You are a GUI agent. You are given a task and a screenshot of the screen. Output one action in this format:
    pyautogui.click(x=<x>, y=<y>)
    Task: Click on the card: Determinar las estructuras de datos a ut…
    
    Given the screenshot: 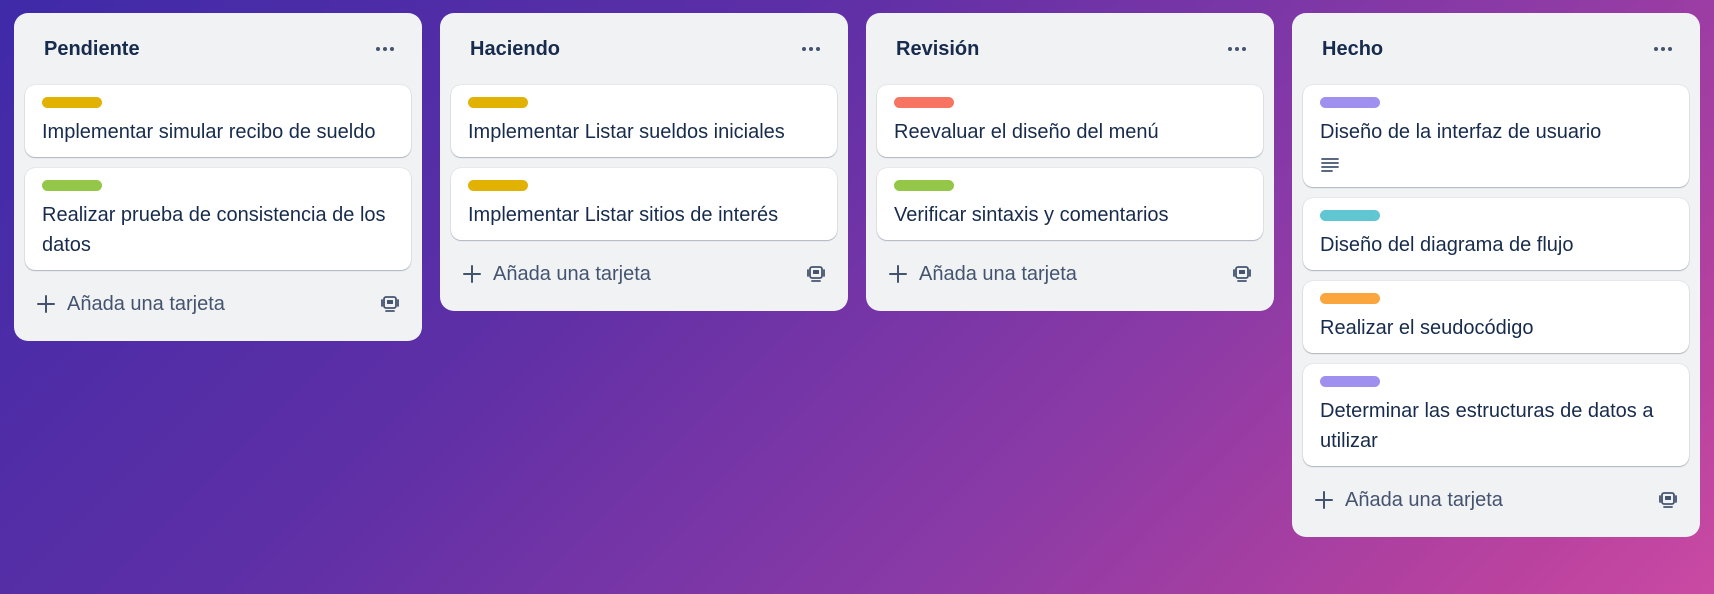 What is the action you would take?
    pyautogui.click(x=1496, y=415)
    